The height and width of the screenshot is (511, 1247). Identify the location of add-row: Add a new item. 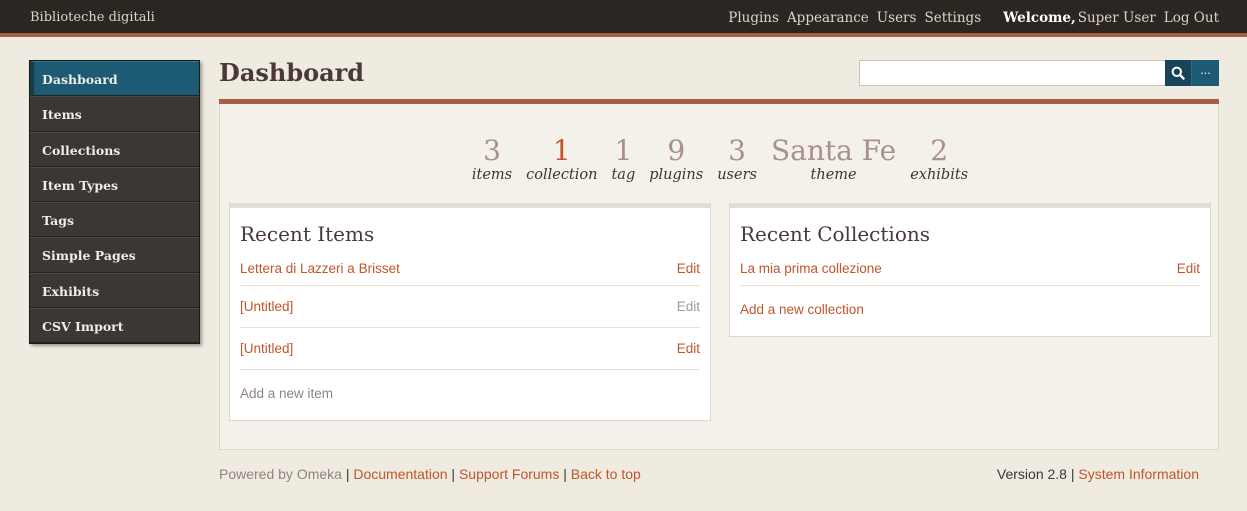
(470, 393).